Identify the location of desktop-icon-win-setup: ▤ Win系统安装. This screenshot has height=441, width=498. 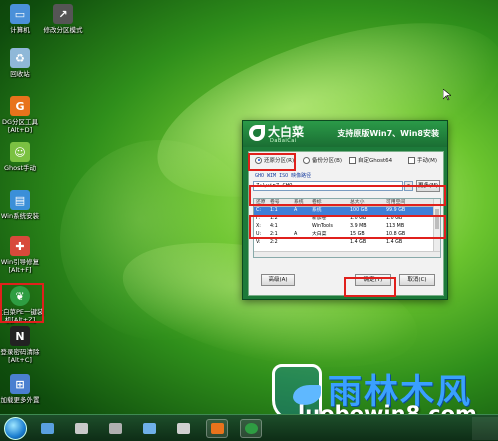
(23, 205).